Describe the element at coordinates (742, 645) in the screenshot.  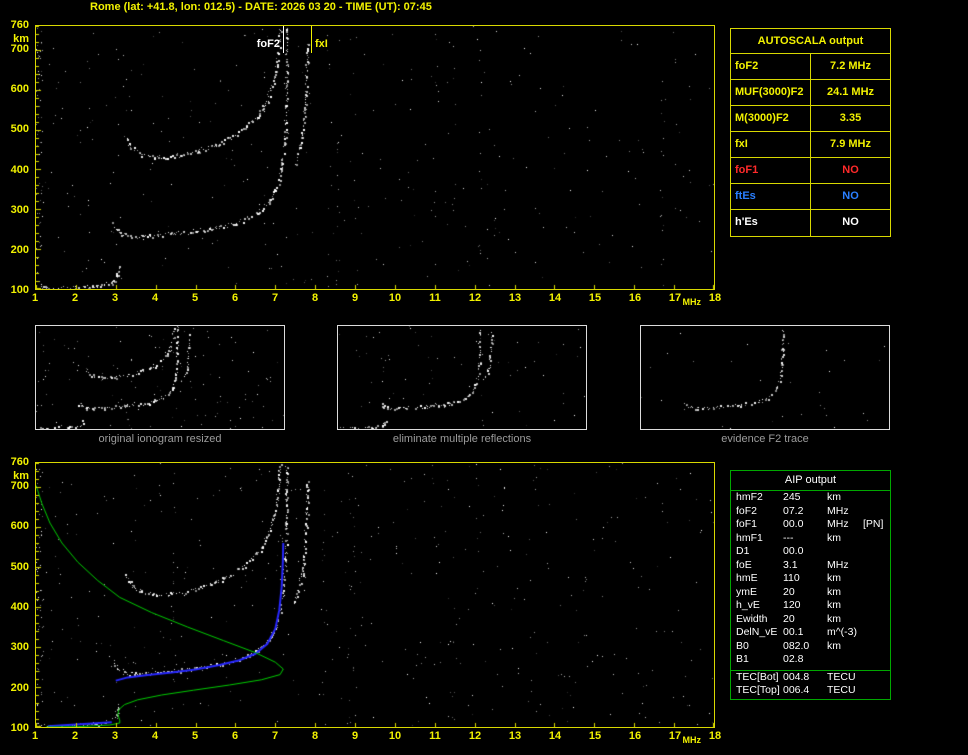
I see `aip-param: B0` at that location.